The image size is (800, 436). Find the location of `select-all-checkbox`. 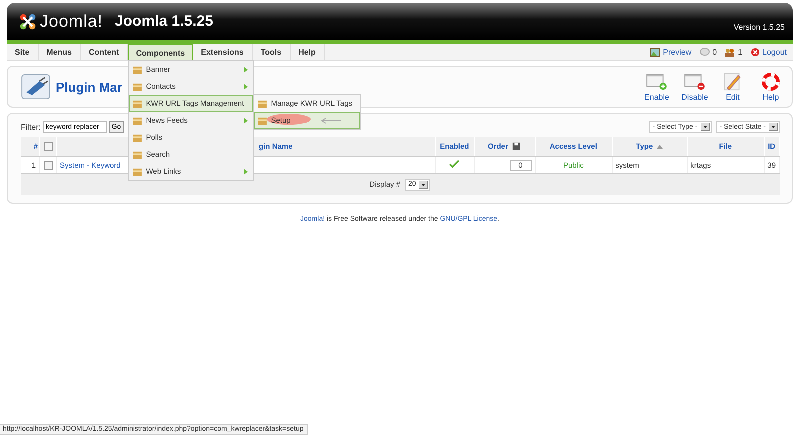

select-all-checkbox is located at coordinates (48, 147).